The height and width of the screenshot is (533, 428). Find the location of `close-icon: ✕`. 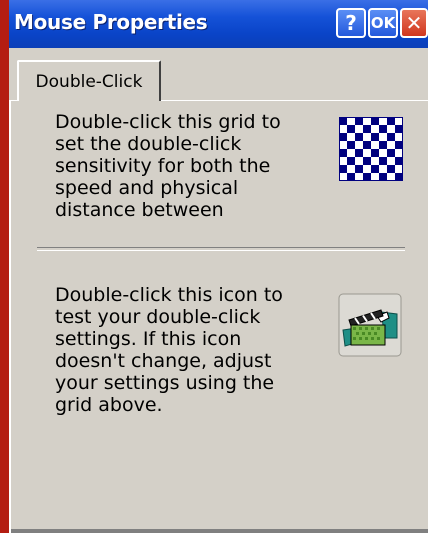

close-icon: ✕ is located at coordinates (414, 23).